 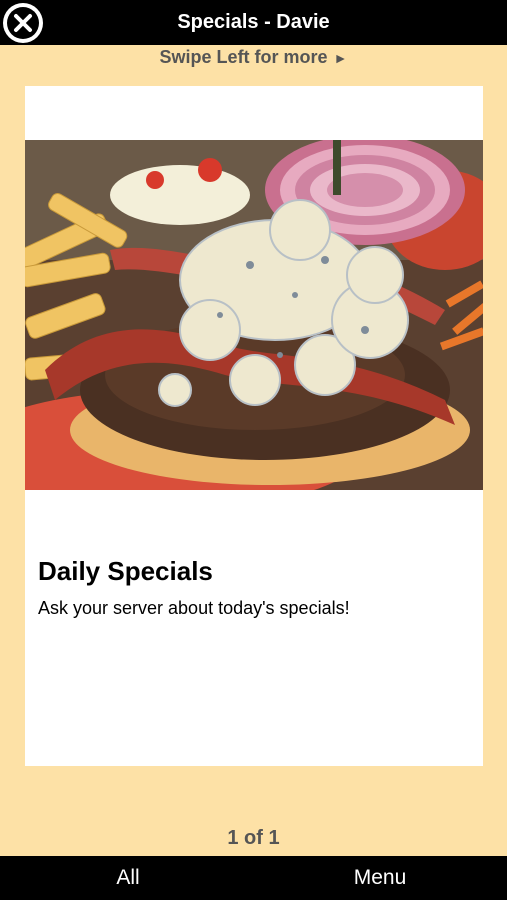 What do you see at coordinates (380, 878) in the screenshot?
I see `menu-tab-button: Menu` at bounding box center [380, 878].